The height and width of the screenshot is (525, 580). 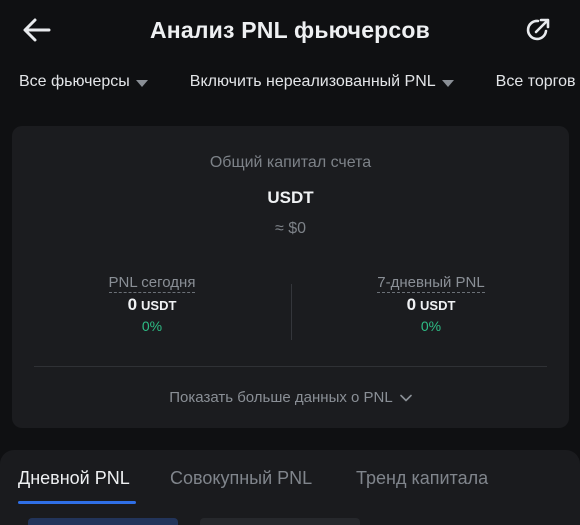 What do you see at coordinates (438, 305) in the screenshot?
I see `pnl-7d-unit: USDT` at bounding box center [438, 305].